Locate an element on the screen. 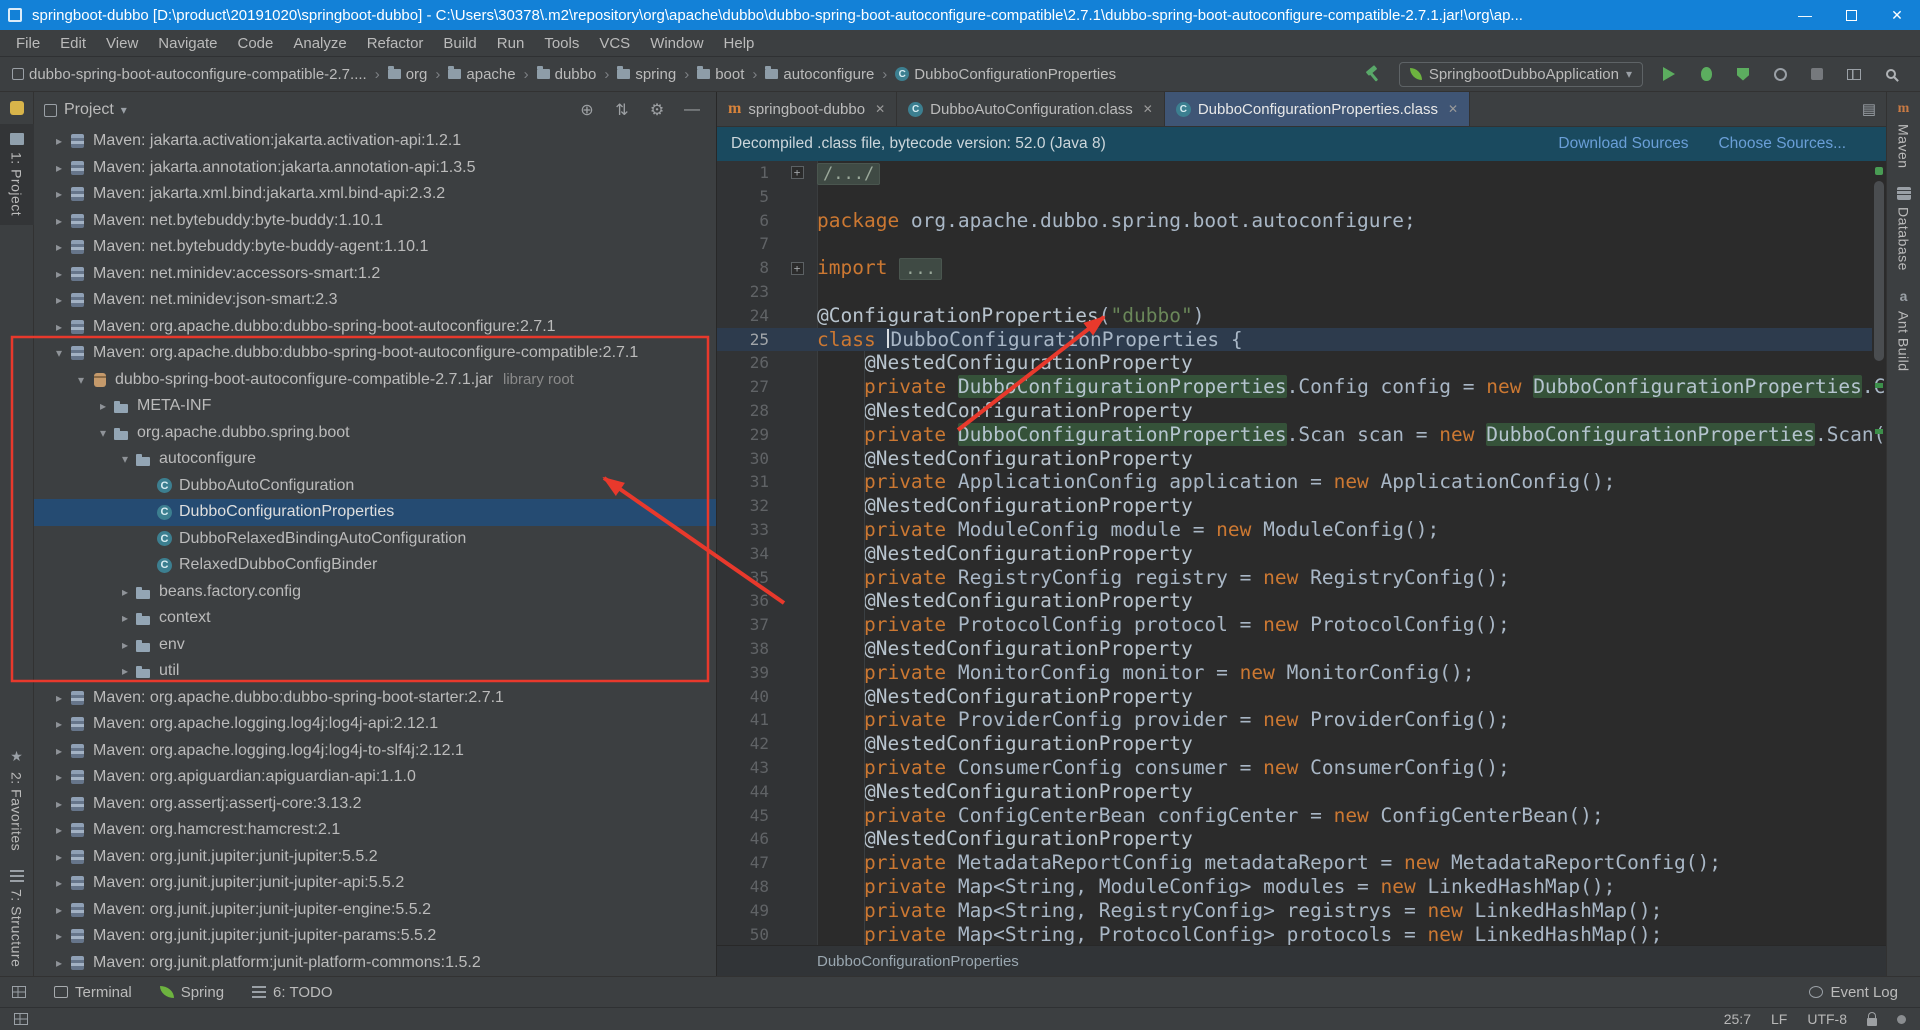 The height and width of the screenshot is (1030, 1920). fold-icon: + is located at coordinates (797, 173).